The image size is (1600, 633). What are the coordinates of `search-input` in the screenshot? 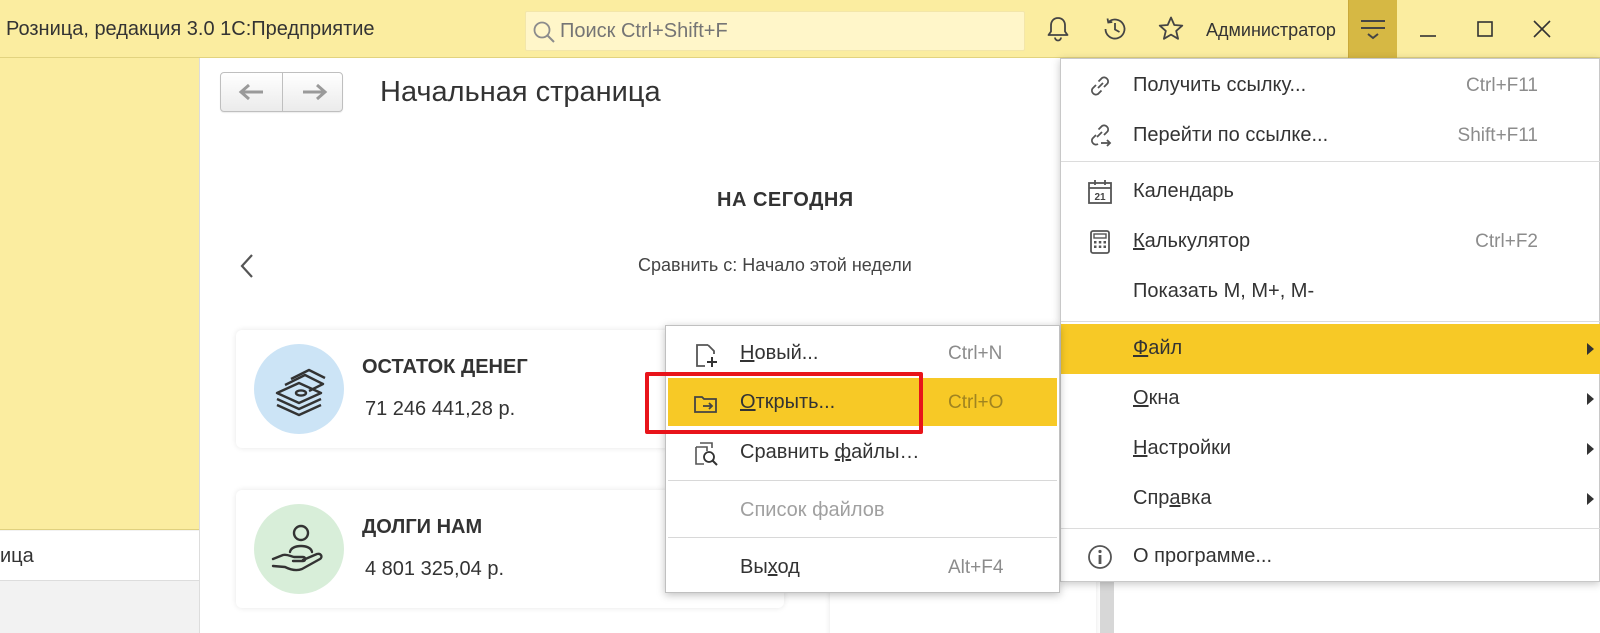 It's located at (780, 31).